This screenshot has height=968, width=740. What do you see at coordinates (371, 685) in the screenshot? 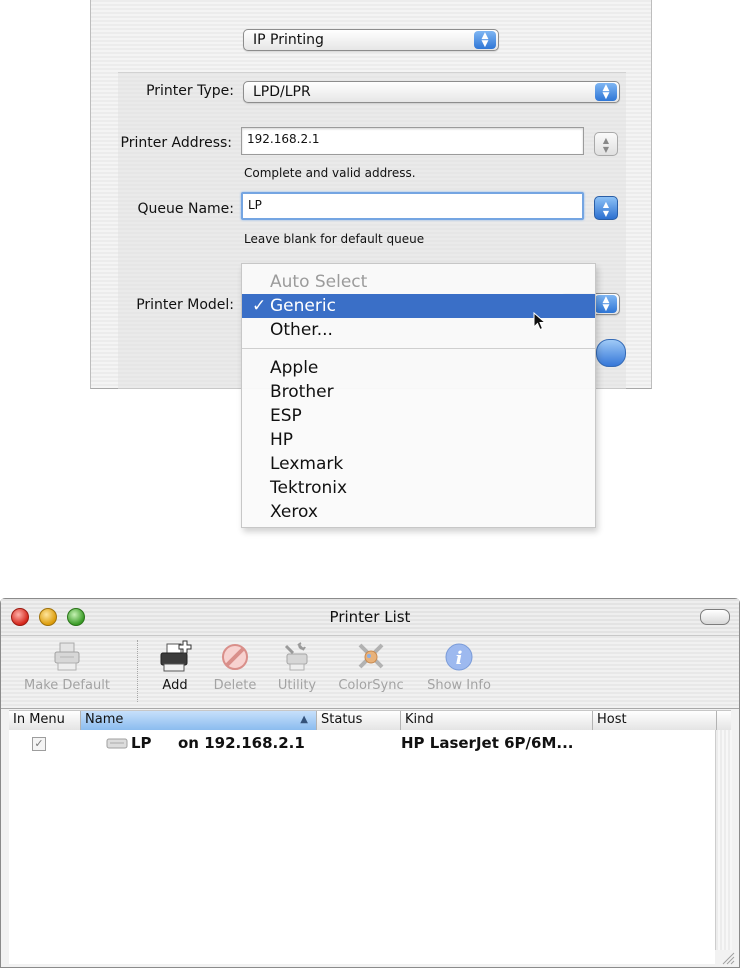
I see `toolbar-label: ColorSync` at bounding box center [371, 685].